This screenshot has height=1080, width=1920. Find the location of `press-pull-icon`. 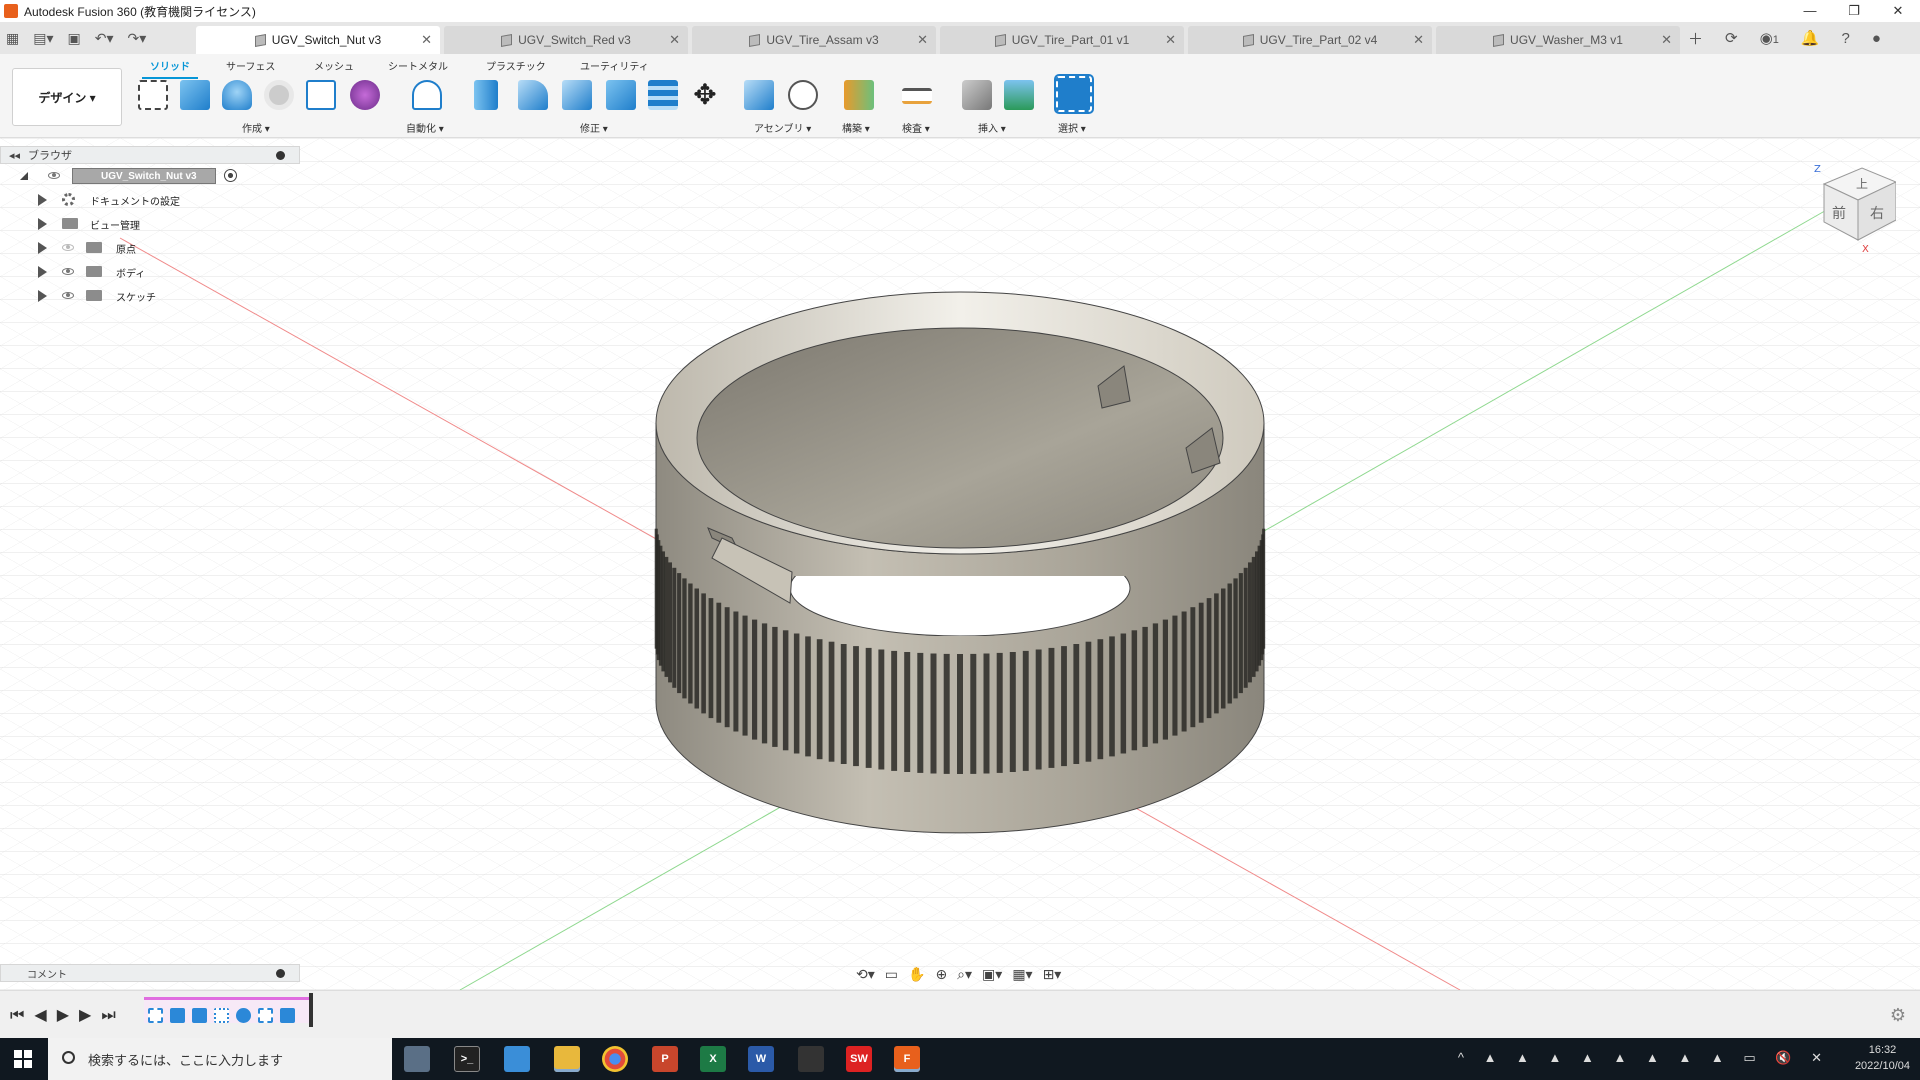

press-pull-icon is located at coordinates (486, 95).